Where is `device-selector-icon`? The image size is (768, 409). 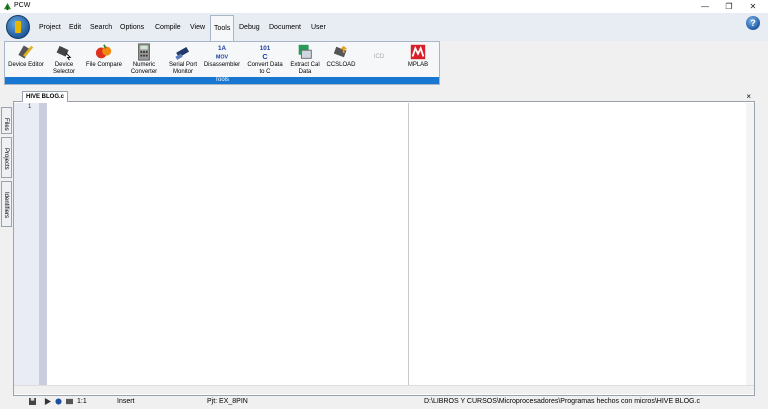
device-selector-icon is located at coordinates (64, 53).